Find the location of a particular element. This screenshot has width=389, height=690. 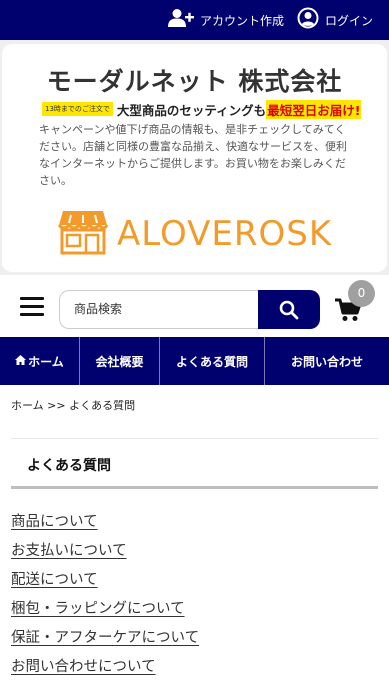

login-link: ログイン is located at coordinates (335, 20).